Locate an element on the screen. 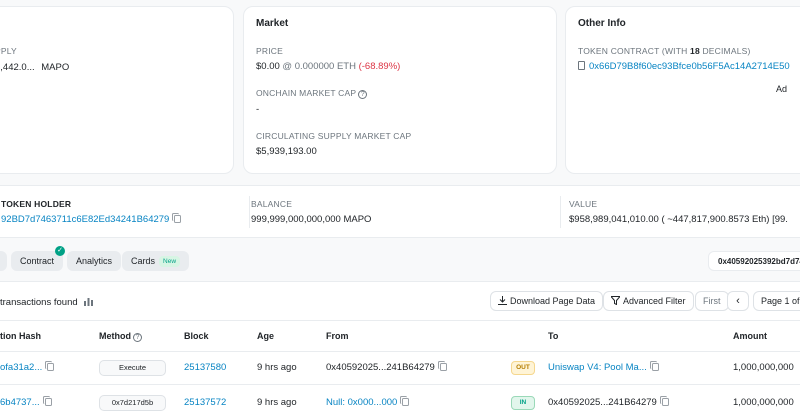 The width and height of the screenshot is (800, 420). tab-cards: Cards New is located at coordinates (156, 261).